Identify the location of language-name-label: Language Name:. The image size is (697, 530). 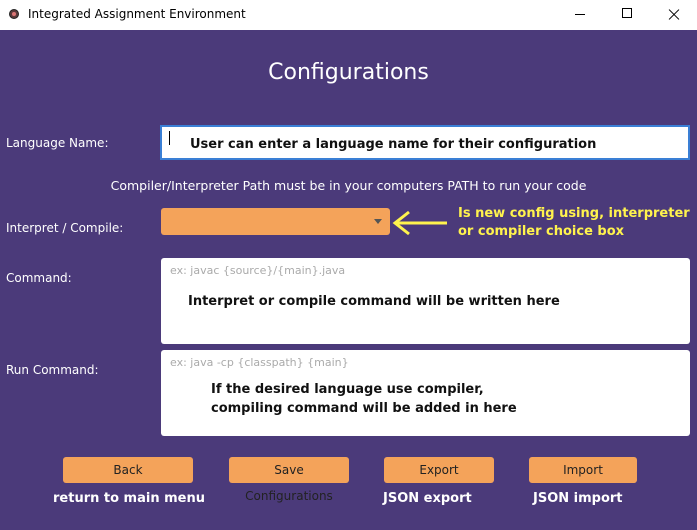
(57, 143).